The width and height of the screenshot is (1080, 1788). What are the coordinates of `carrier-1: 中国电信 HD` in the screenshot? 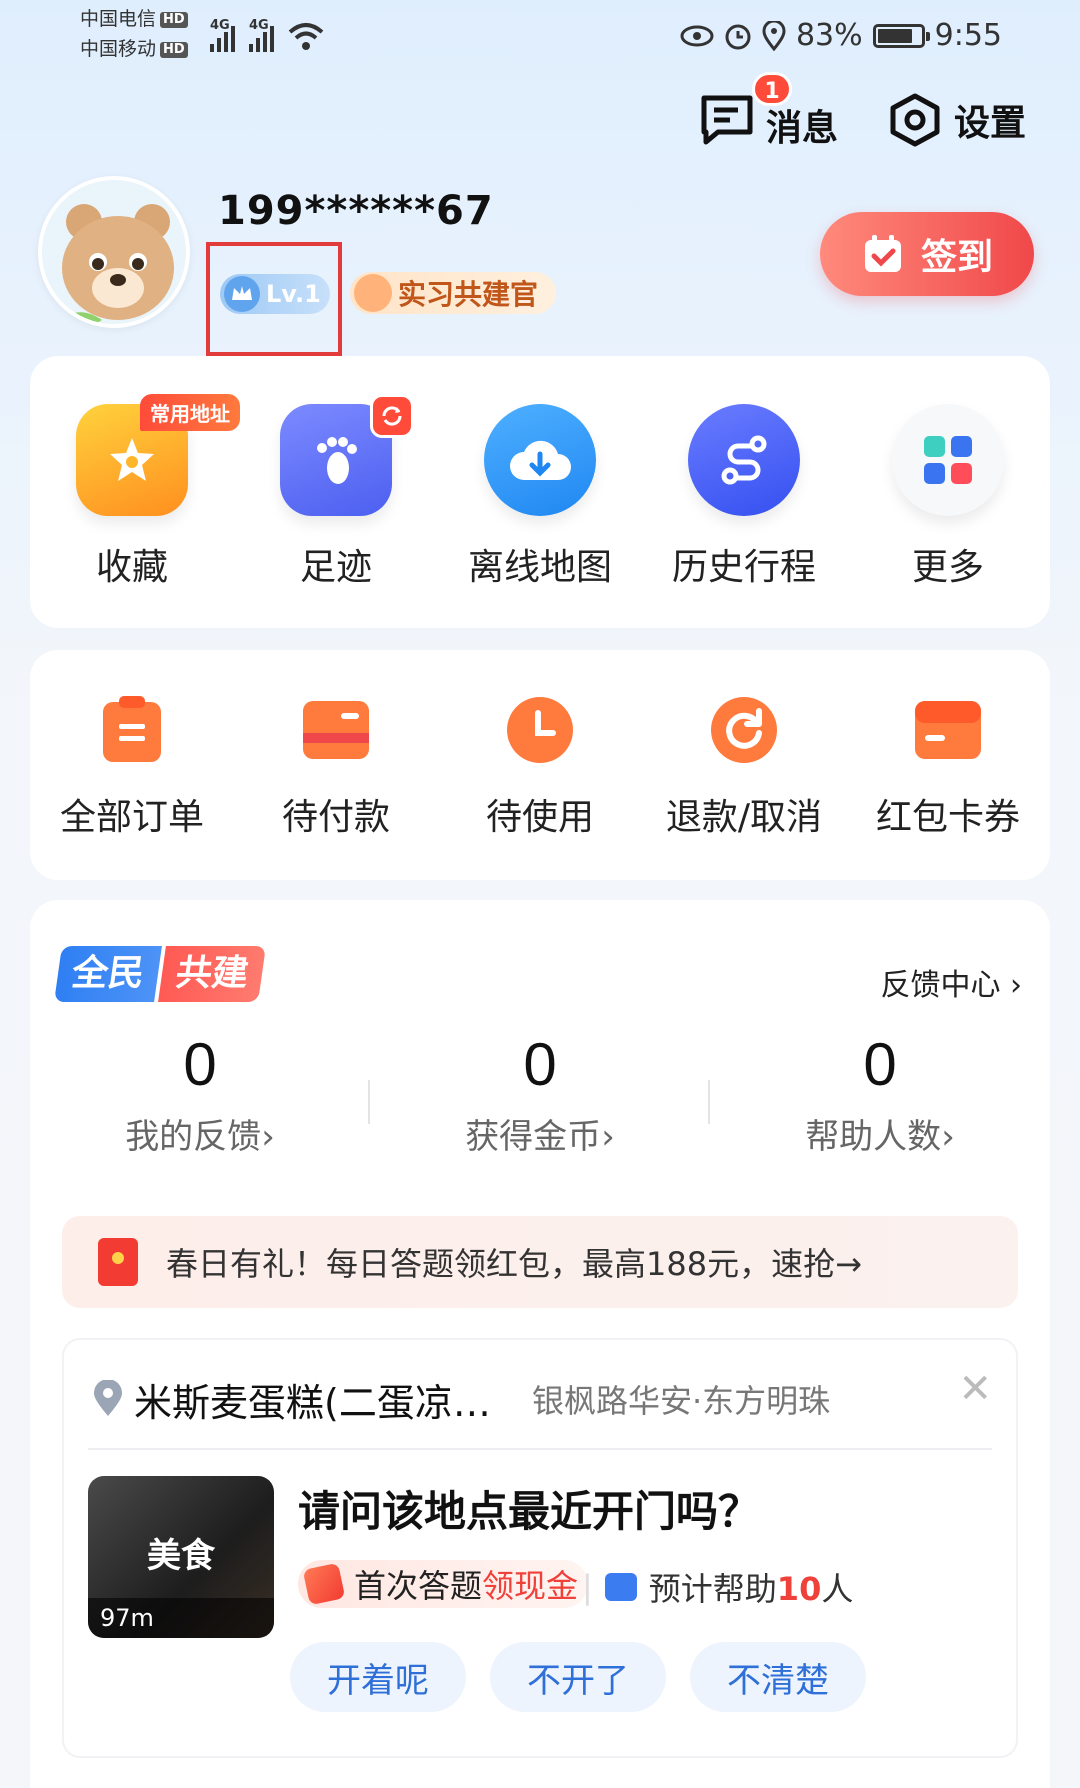 It's located at (134, 19).